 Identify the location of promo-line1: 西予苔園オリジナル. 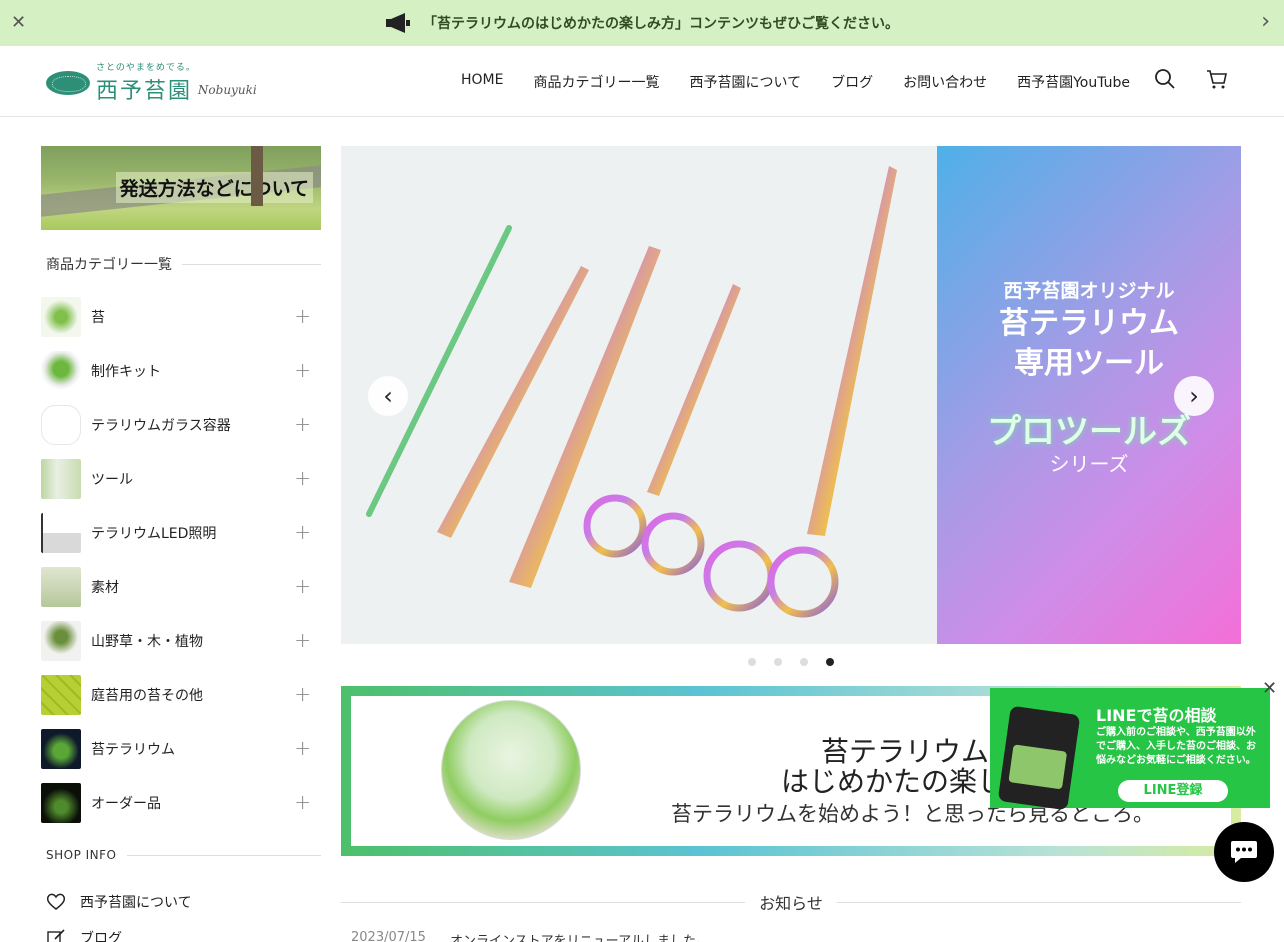
(1089, 291).